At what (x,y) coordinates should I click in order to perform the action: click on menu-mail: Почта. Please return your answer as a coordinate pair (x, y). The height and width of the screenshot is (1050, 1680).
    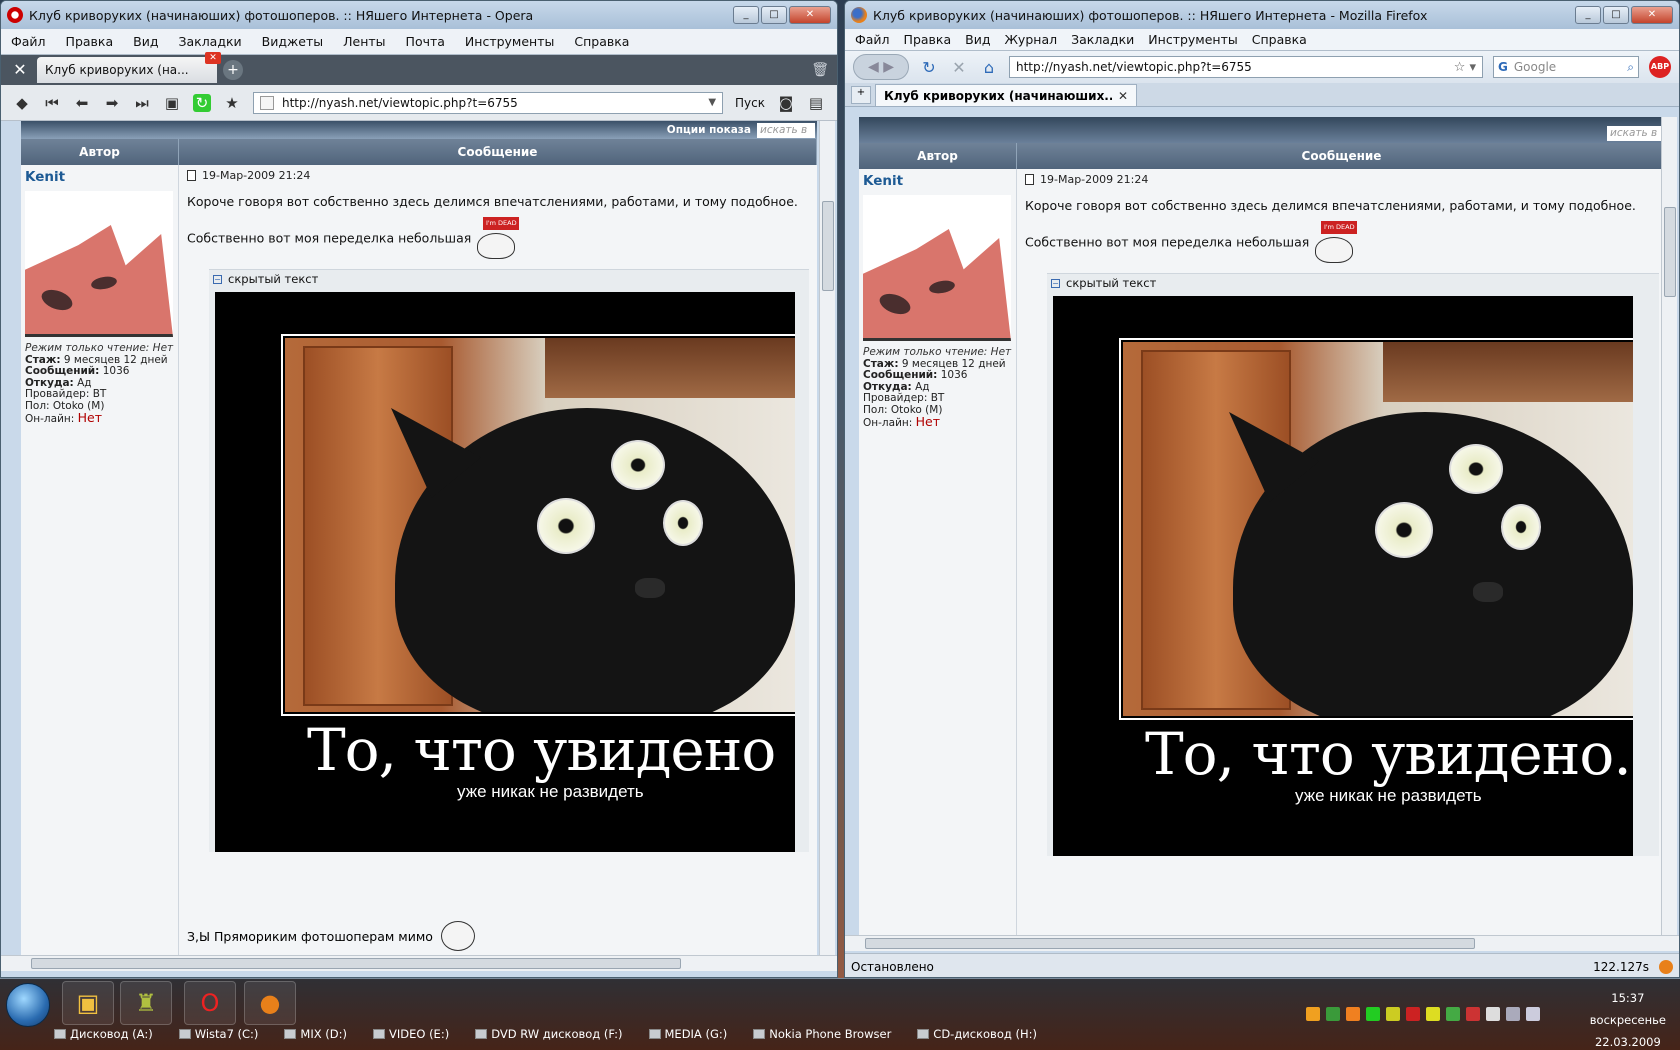
    Looking at the image, I should click on (425, 41).